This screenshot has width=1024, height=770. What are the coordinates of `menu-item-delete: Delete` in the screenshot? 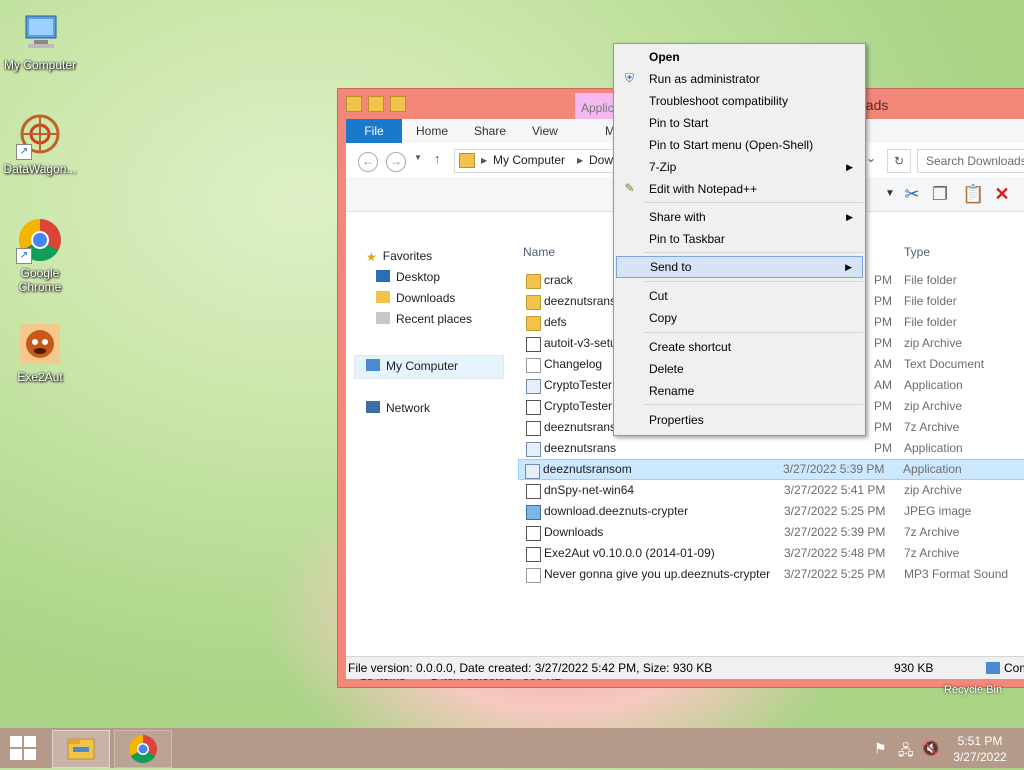 It's located at (739, 369).